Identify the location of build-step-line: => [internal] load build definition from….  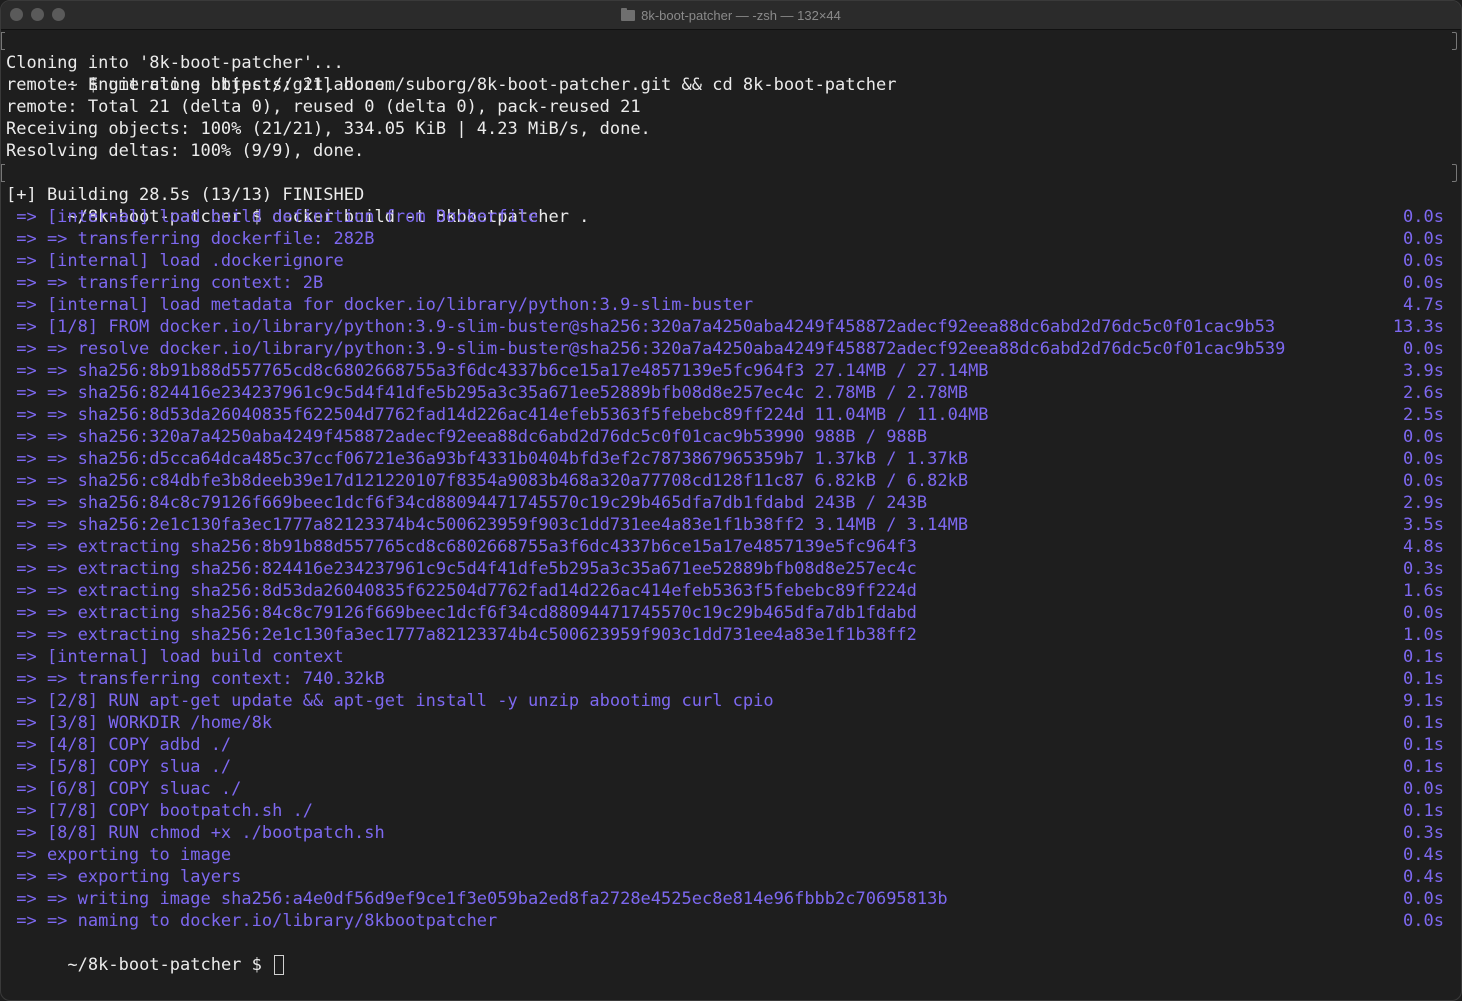
(728, 217).